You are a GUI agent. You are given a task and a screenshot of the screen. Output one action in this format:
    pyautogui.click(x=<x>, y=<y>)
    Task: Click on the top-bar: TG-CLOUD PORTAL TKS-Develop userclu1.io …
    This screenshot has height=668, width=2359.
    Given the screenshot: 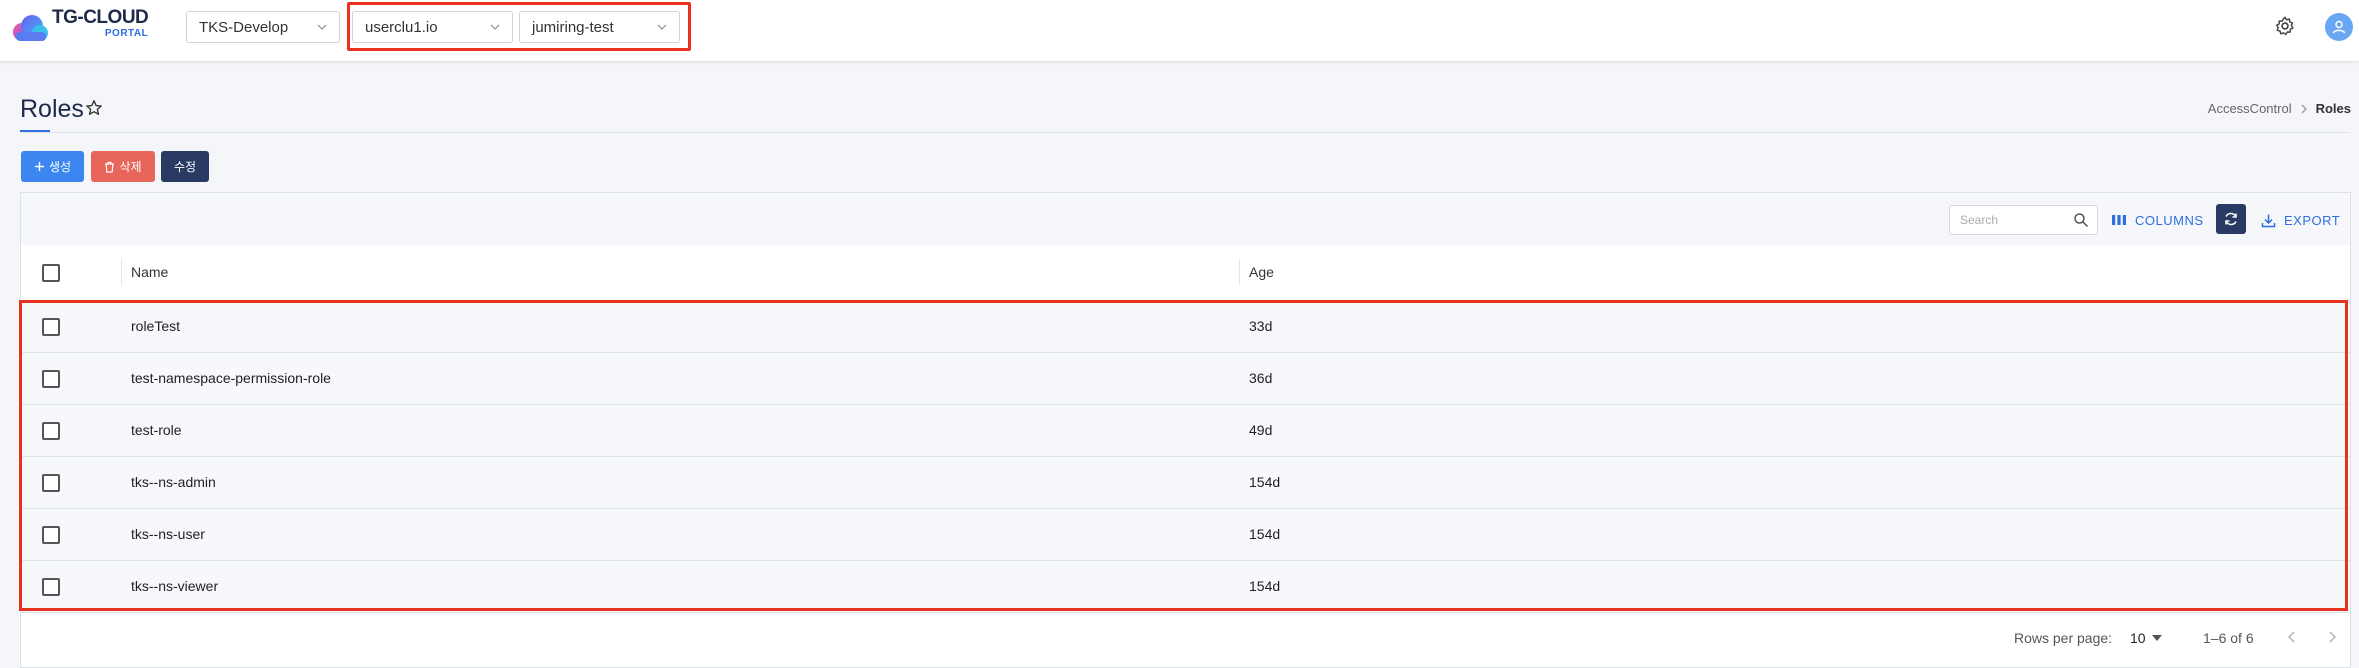 What is the action you would take?
    pyautogui.click(x=1179, y=31)
    